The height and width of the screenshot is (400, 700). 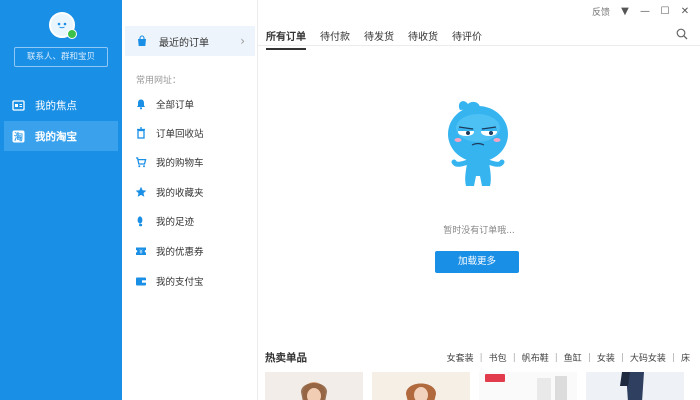 I want to click on star-icon, so click(x=141, y=192).